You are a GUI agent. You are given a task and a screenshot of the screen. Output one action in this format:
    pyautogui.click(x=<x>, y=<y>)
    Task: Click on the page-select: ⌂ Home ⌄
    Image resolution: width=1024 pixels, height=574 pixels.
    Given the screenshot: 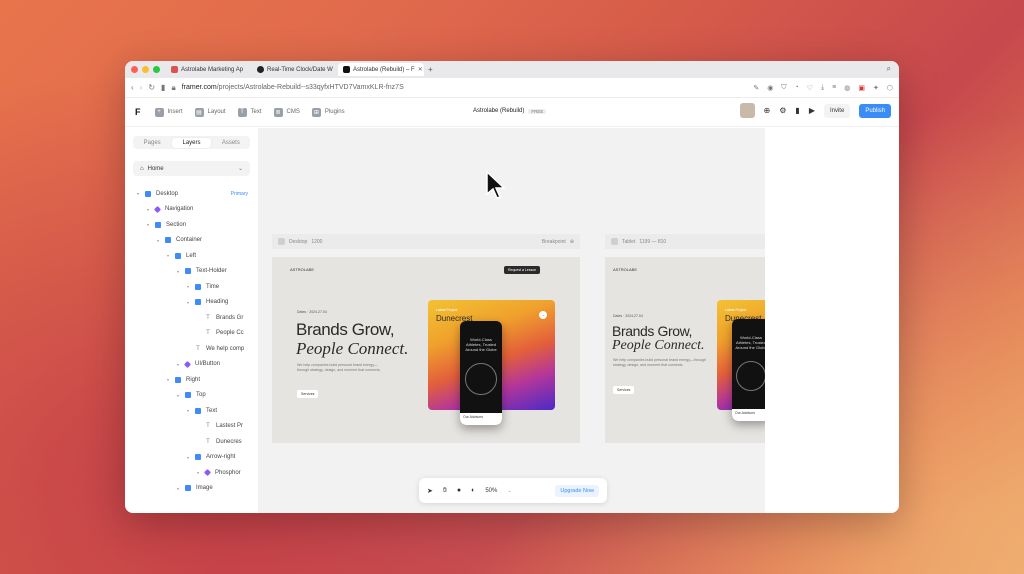 What is the action you would take?
    pyautogui.click(x=191, y=168)
    